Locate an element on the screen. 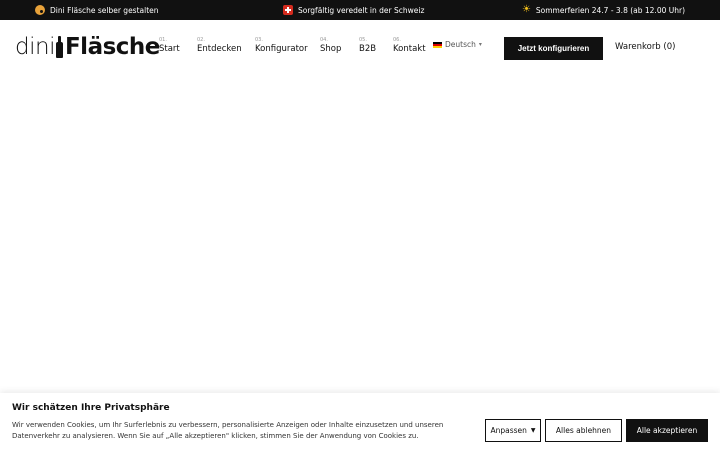  announcement-right-text: Sommerferien 24.7 - 3.8 (ab 12.00 Uhr) is located at coordinates (610, 10).